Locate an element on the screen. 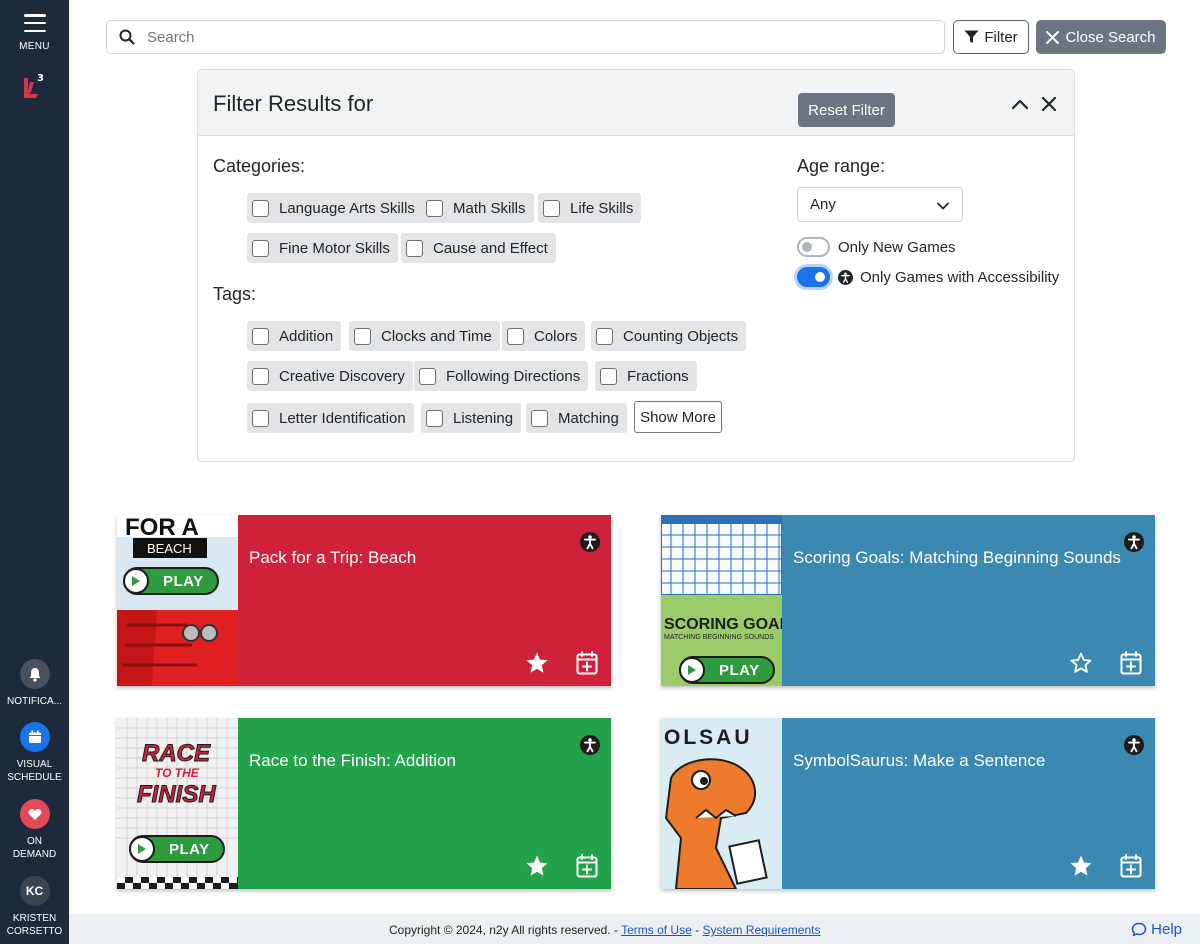  svg-text: TO THE is located at coordinates (177, 773).